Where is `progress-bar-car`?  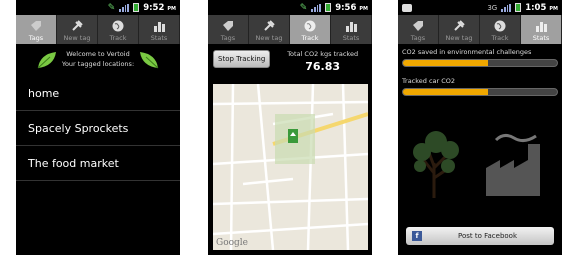 progress-bar-car is located at coordinates (480, 92).